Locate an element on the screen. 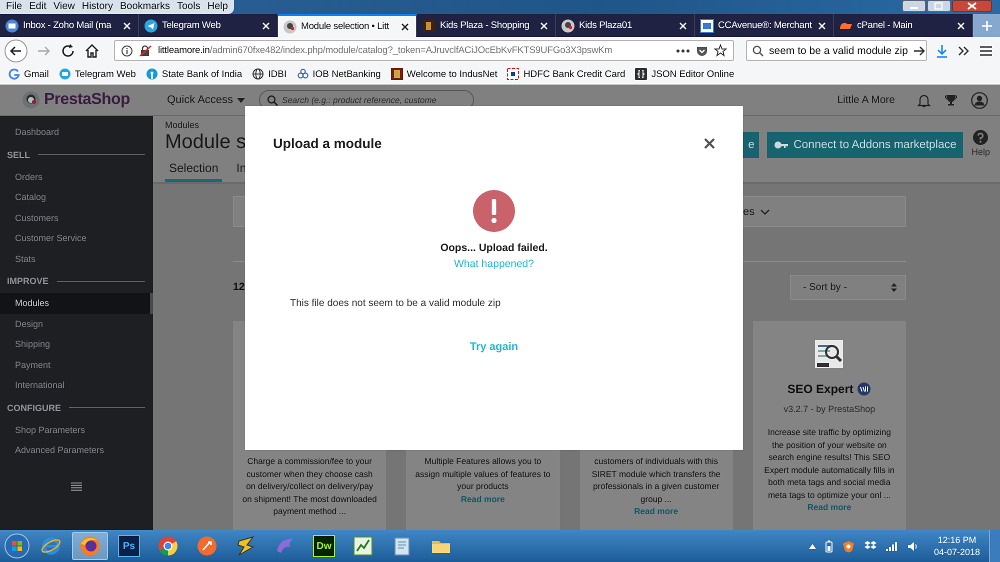 The width and height of the screenshot is (1000, 562). menu-item: File is located at coordinates (14, 7).